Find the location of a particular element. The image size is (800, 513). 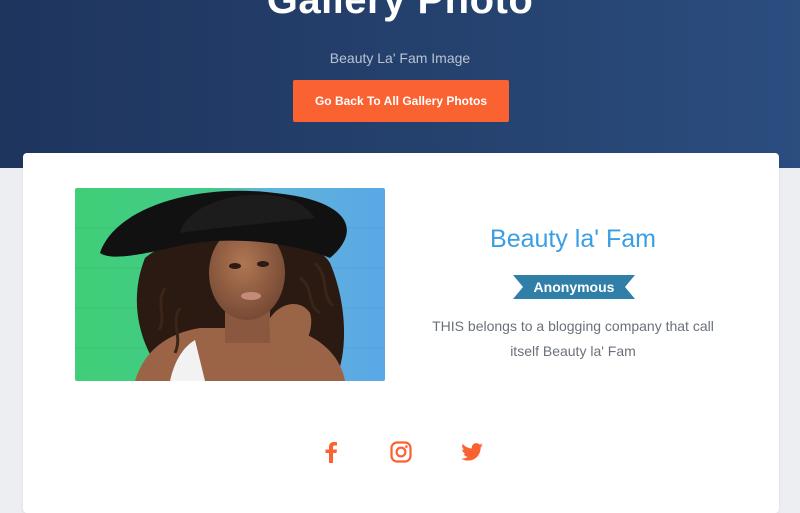

page-subtitle: Beauty La' Fam Image is located at coordinates (400, 58).